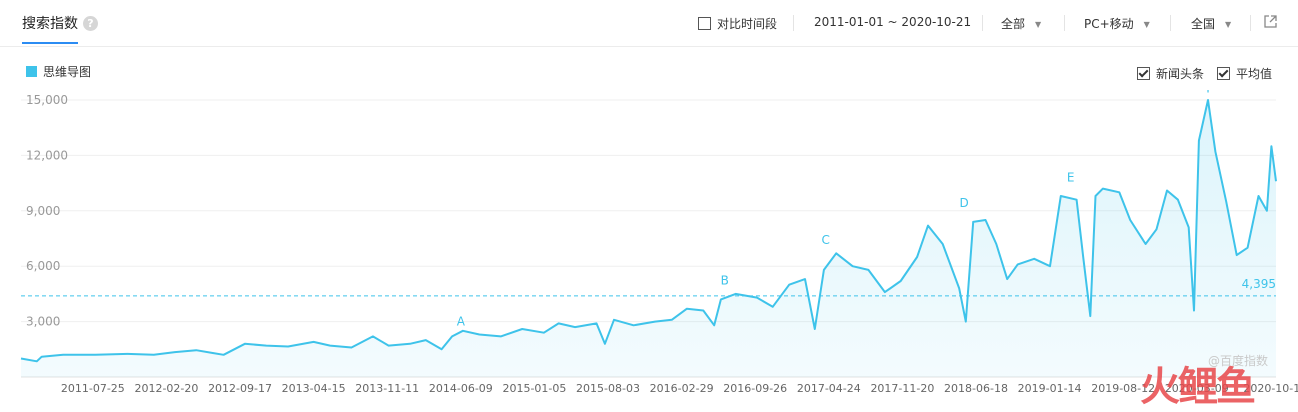  What do you see at coordinates (1254, 74) in the screenshot?
I see `average-label: 平均值` at bounding box center [1254, 74].